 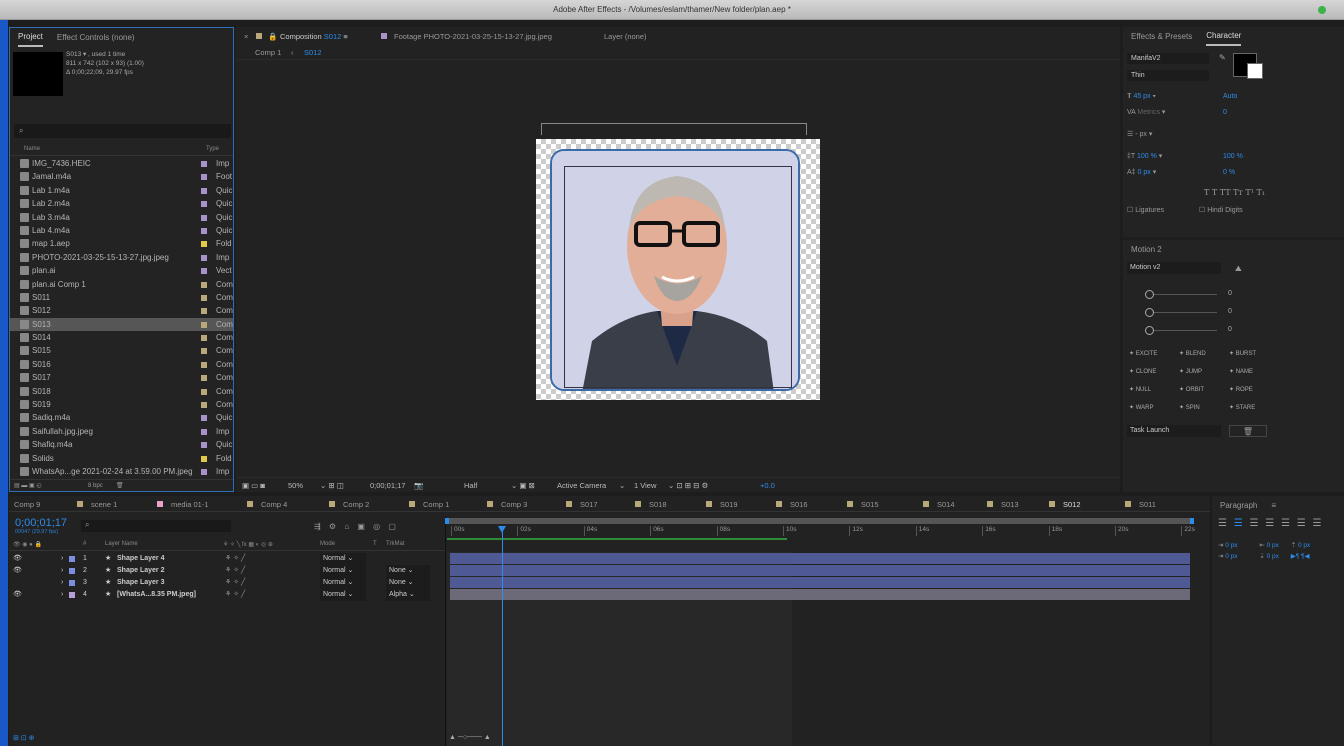 I want to click on project-item: Sadiq.m4a Quic, so click(x=121, y=417).